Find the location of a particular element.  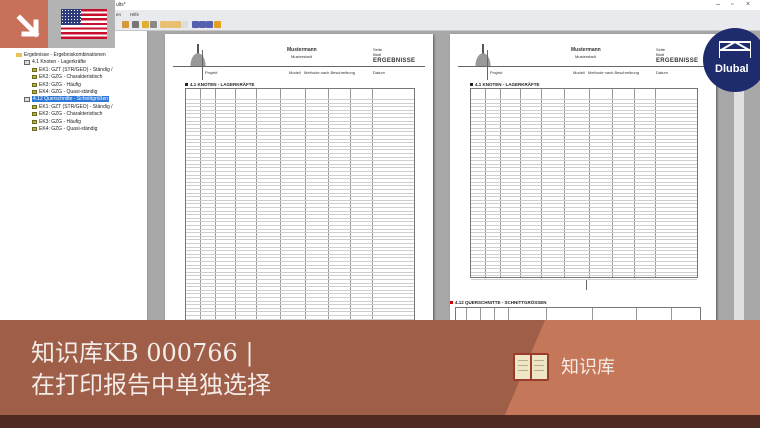

company-name: Mustermann is located at coordinates (586, 50).